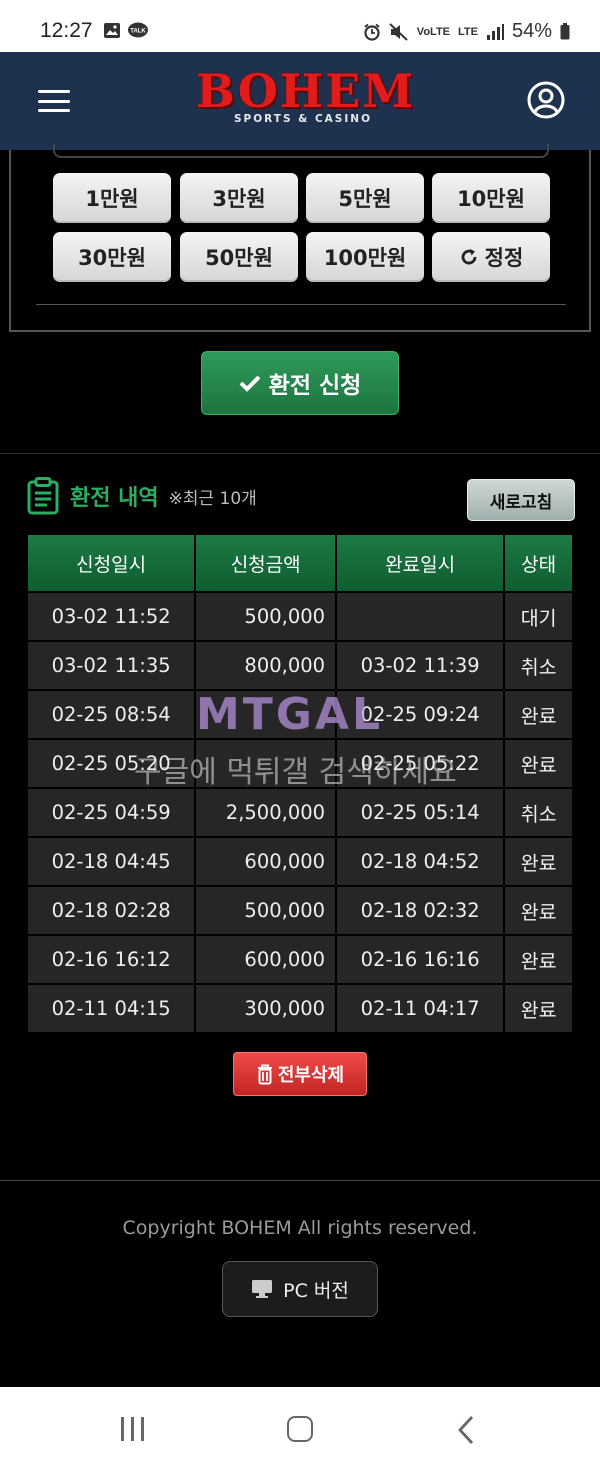 The image size is (600, 1467). What do you see at coordinates (112, 30) in the screenshot?
I see `gallery-notification-icon` at bounding box center [112, 30].